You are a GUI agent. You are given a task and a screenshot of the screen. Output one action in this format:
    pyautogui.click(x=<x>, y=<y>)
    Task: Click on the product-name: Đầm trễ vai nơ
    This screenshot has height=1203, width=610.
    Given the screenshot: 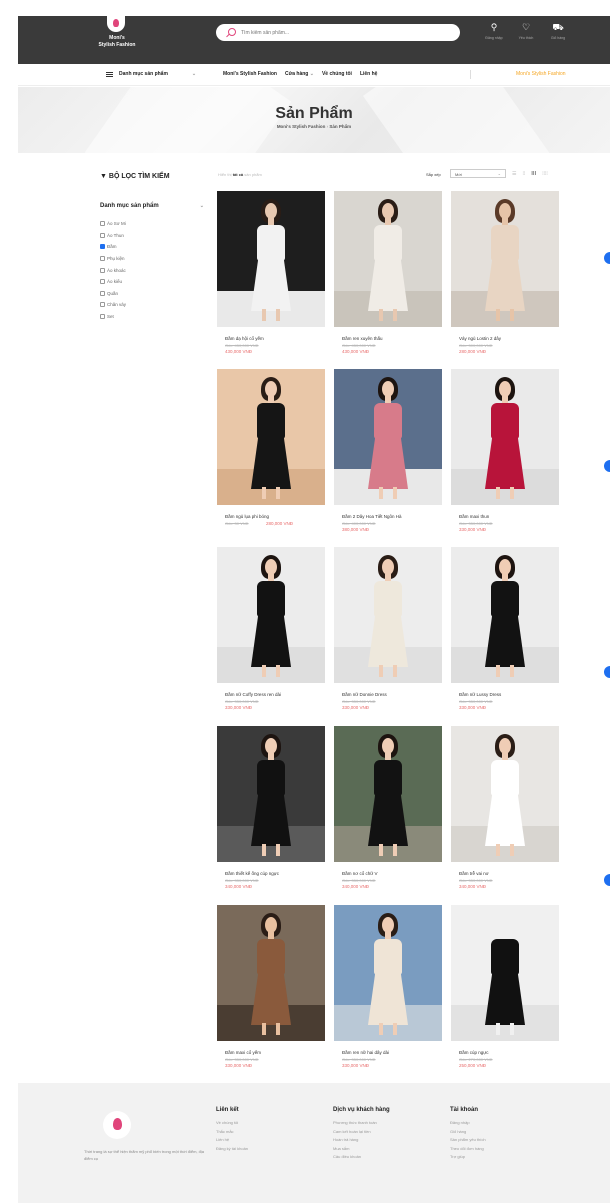 What is the action you would take?
    pyautogui.click(x=509, y=873)
    